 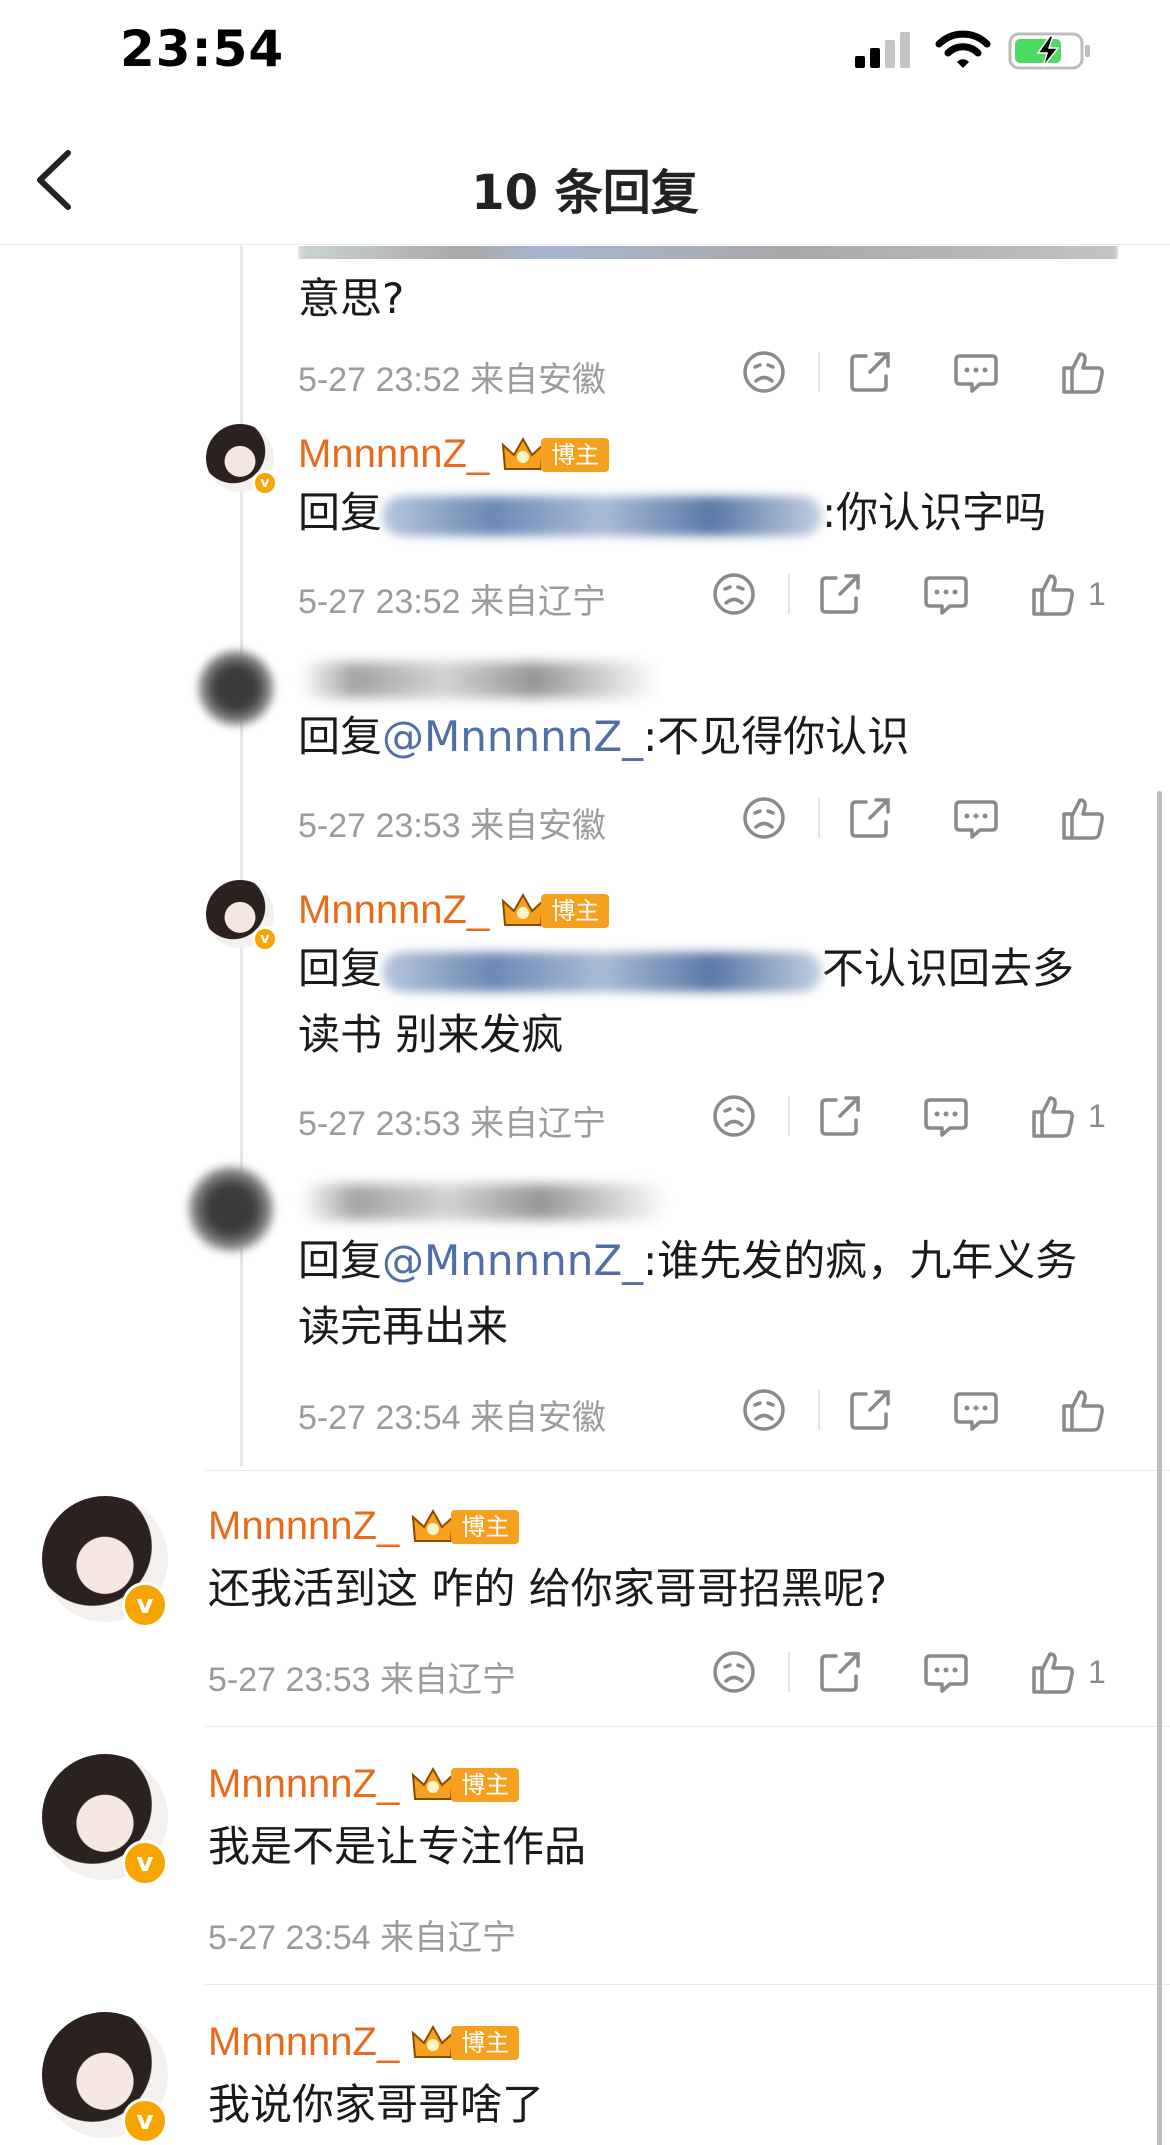 I want to click on comment-text: 我是不是让专注作品, so click(x=397, y=1846).